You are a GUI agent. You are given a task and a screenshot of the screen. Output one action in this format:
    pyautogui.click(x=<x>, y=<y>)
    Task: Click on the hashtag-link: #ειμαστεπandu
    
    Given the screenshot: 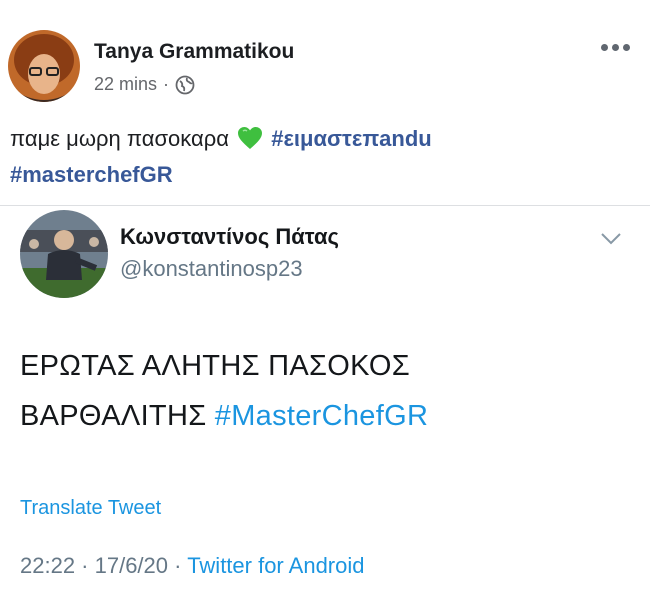 What is the action you would take?
    pyautogui.click(x=351, y=138)
    